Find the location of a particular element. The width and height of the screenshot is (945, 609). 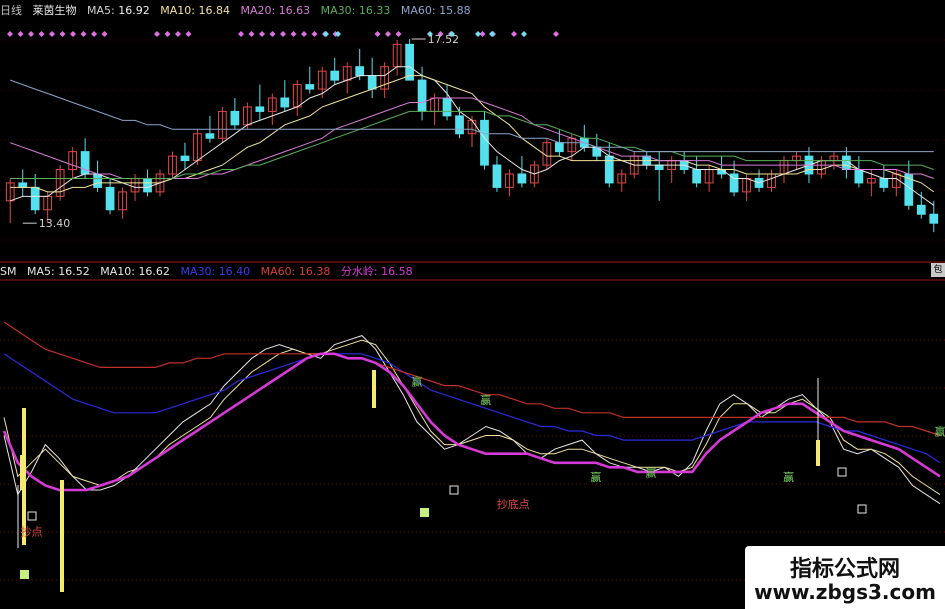

sm-ma5-value: 16.52 is located at coordinates (74, 271).